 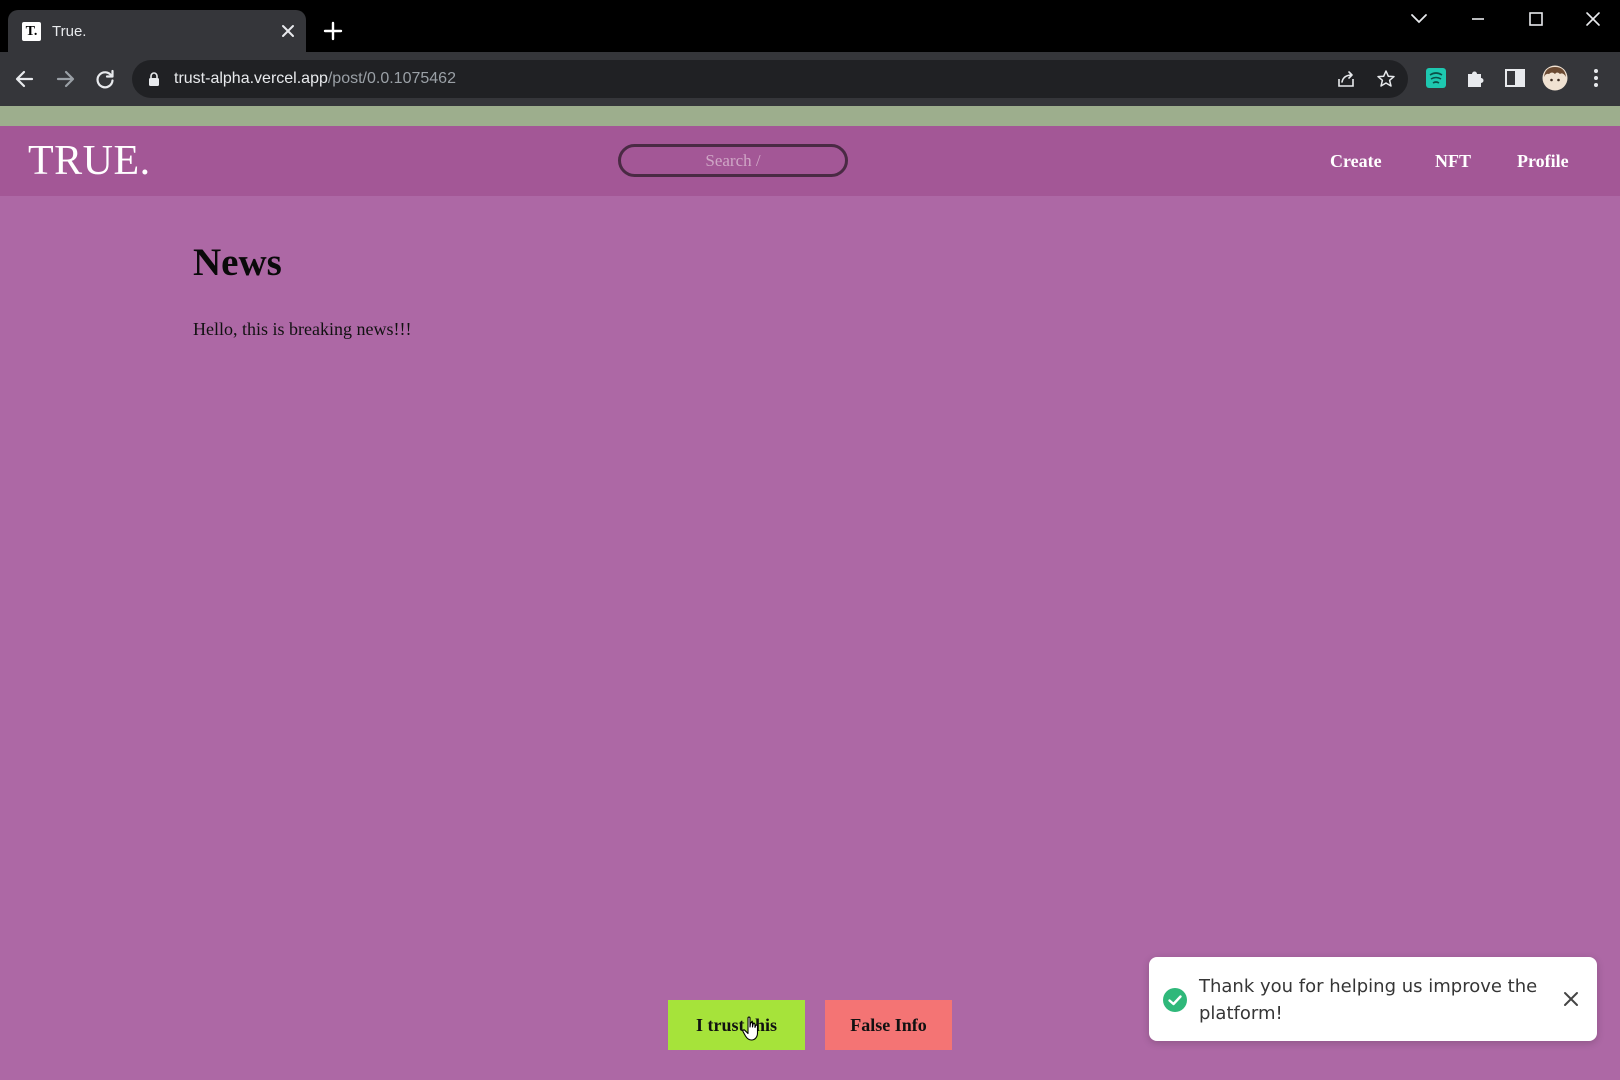 What do you see at coordinates (1555, 78) in the screenshot?
I see `avatar` at bounding box center [1555, 78].